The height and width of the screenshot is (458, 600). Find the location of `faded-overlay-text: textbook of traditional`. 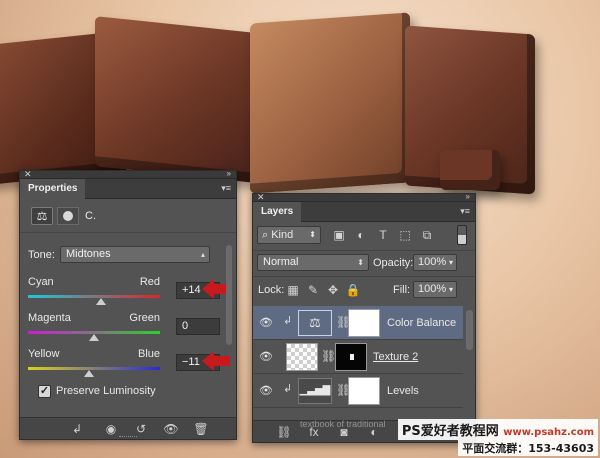

faded-overlay-text: textbook of traditional is located at coordinates (343, 424).